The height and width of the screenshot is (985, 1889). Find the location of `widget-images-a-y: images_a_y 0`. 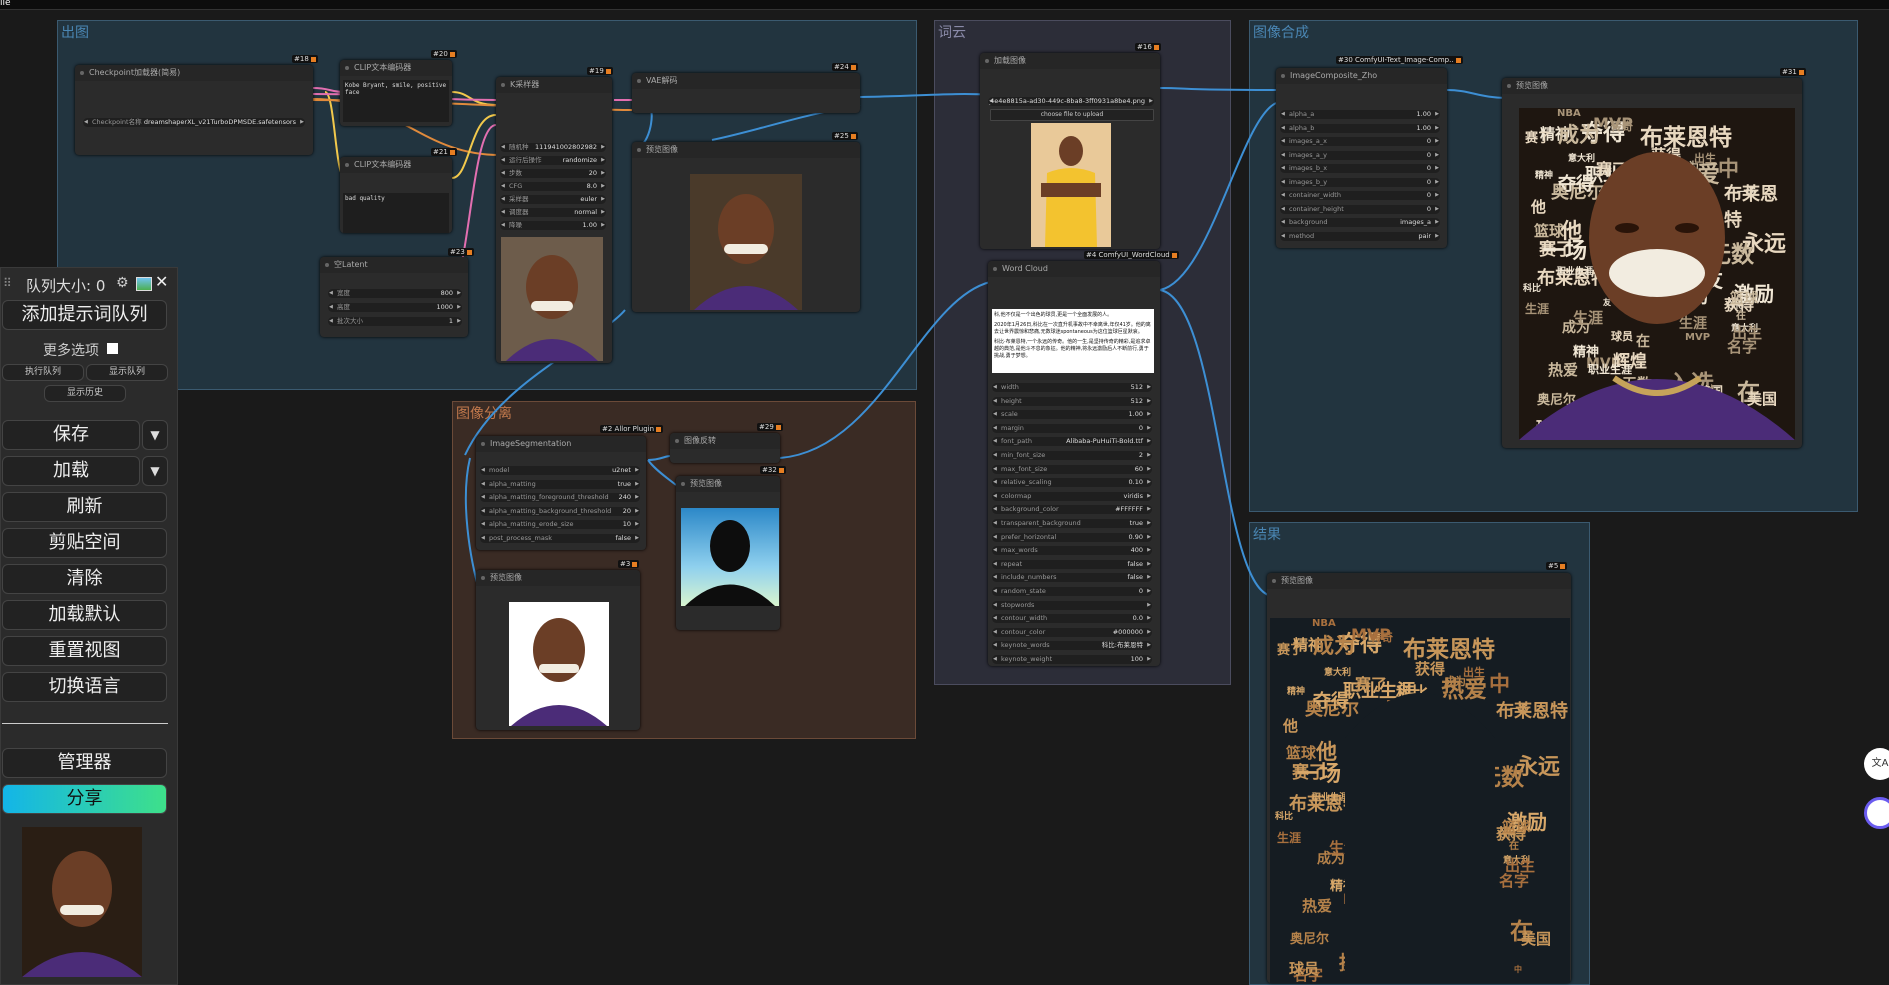

widget-images-a-y: images_a_y 0 is located at coordinates (1360, 155).